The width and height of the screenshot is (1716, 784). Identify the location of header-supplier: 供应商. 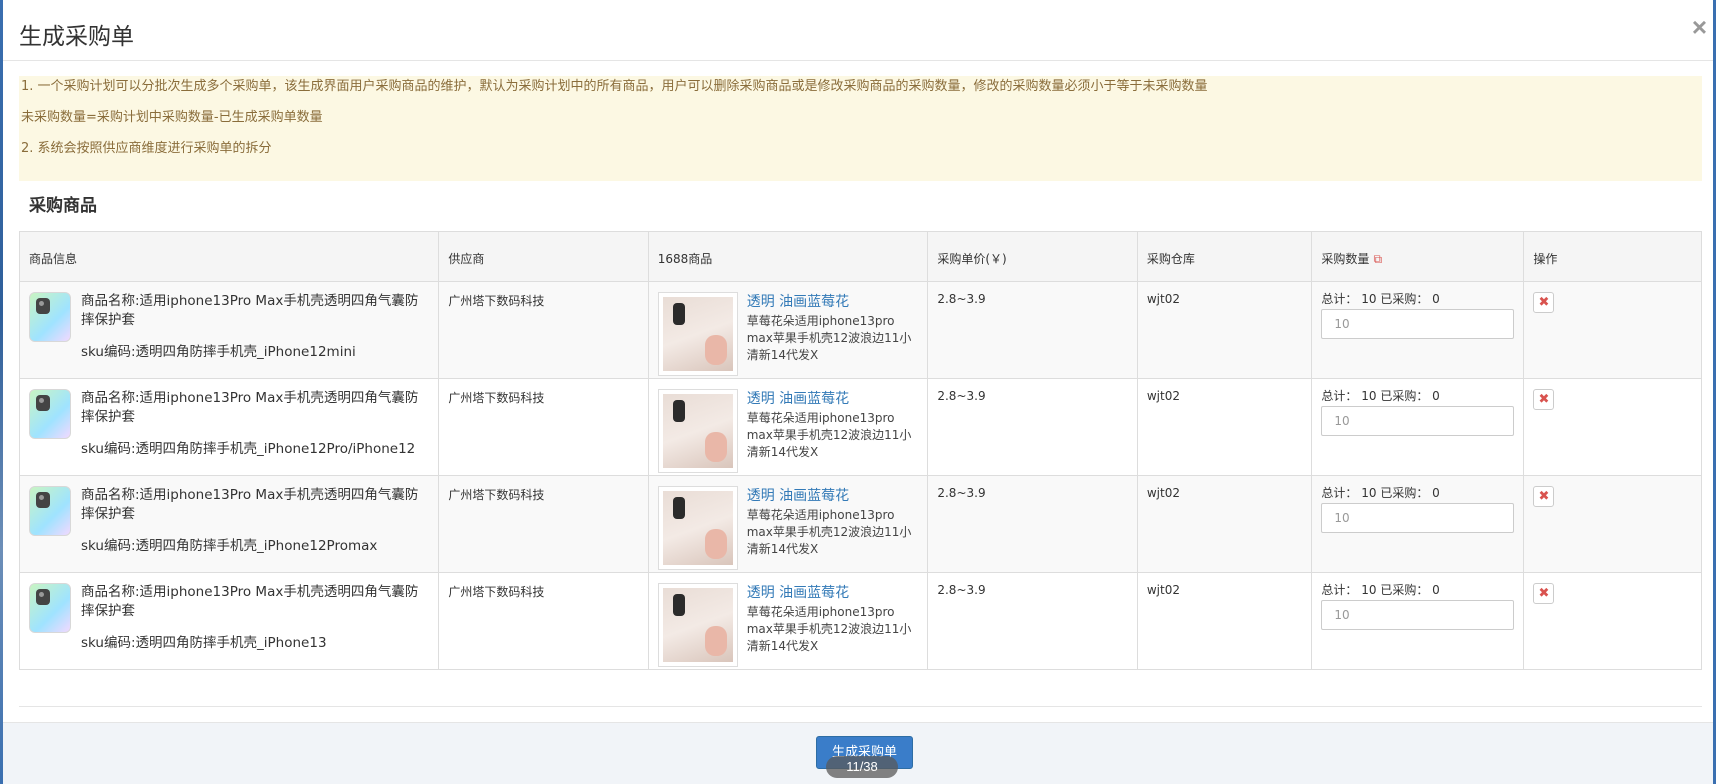
(543, 256).